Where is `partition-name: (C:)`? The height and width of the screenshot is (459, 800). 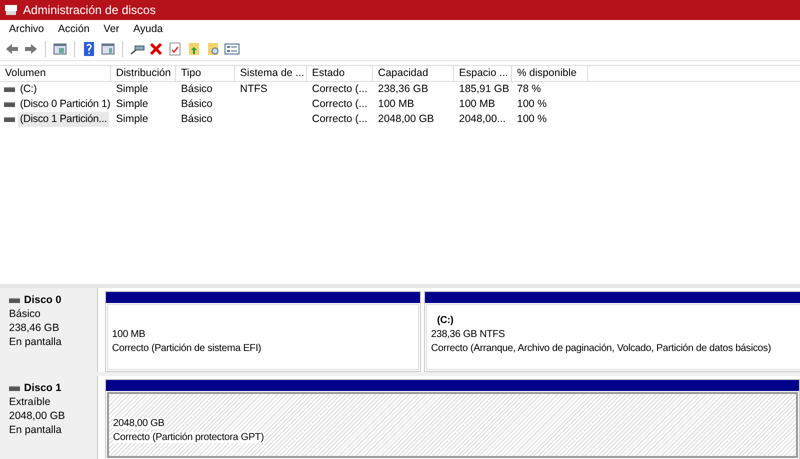
partition-name: (C:) is located at coordinates (445, 321).